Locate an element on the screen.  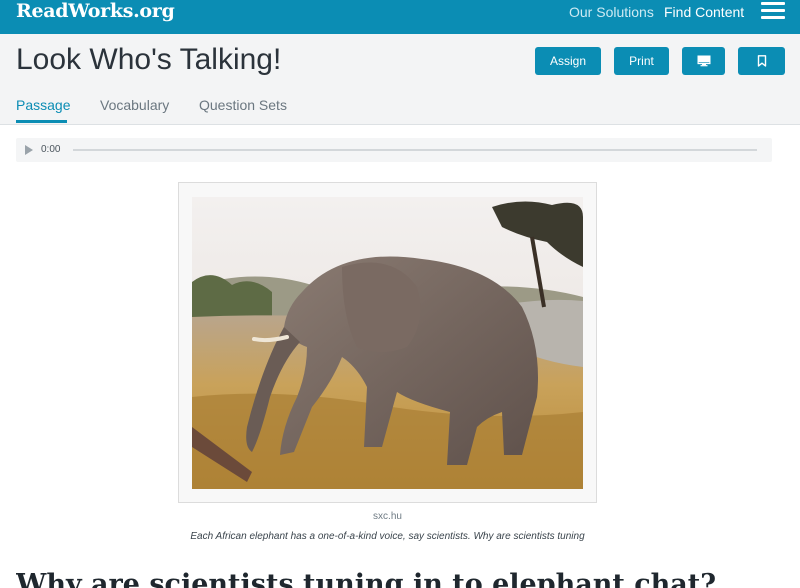
active-tab-indicator is located at coordinates (41, 121).